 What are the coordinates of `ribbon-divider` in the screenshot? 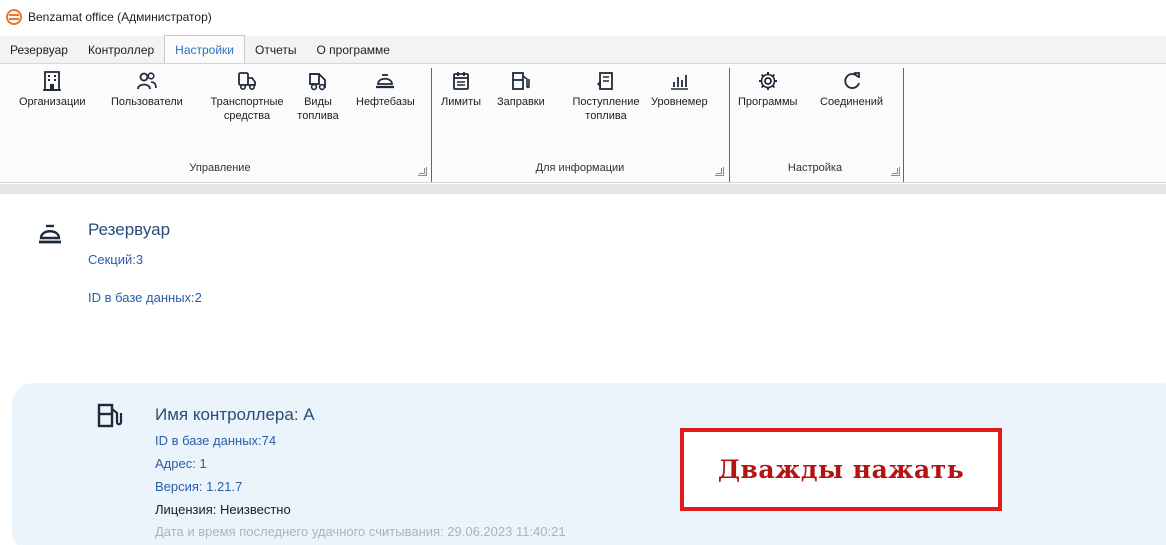 It's located at (583, 189).